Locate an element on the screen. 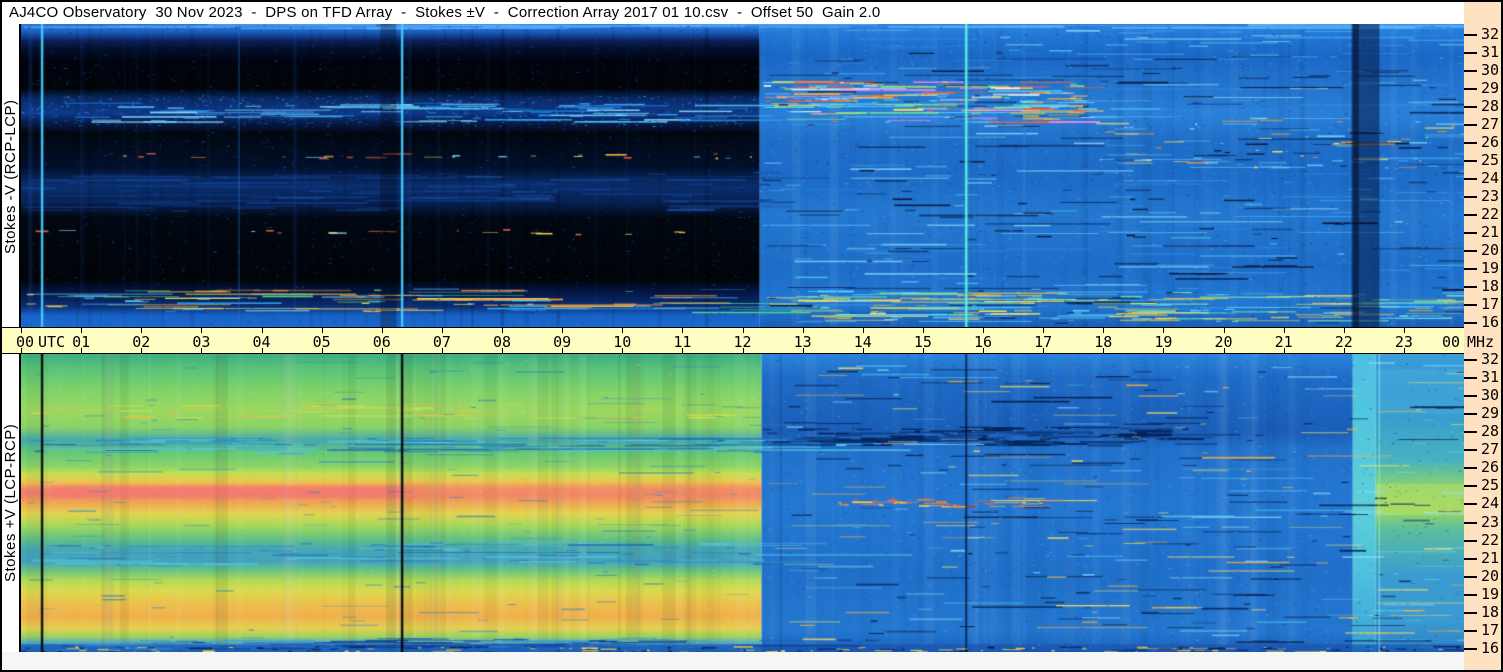  hour-label: 08 is located at coordinates (502, 342).